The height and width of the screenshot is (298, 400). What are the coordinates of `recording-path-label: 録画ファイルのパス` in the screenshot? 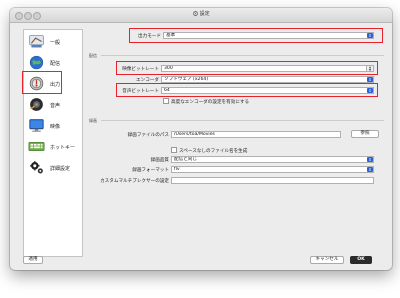 It's located at (148, 135).